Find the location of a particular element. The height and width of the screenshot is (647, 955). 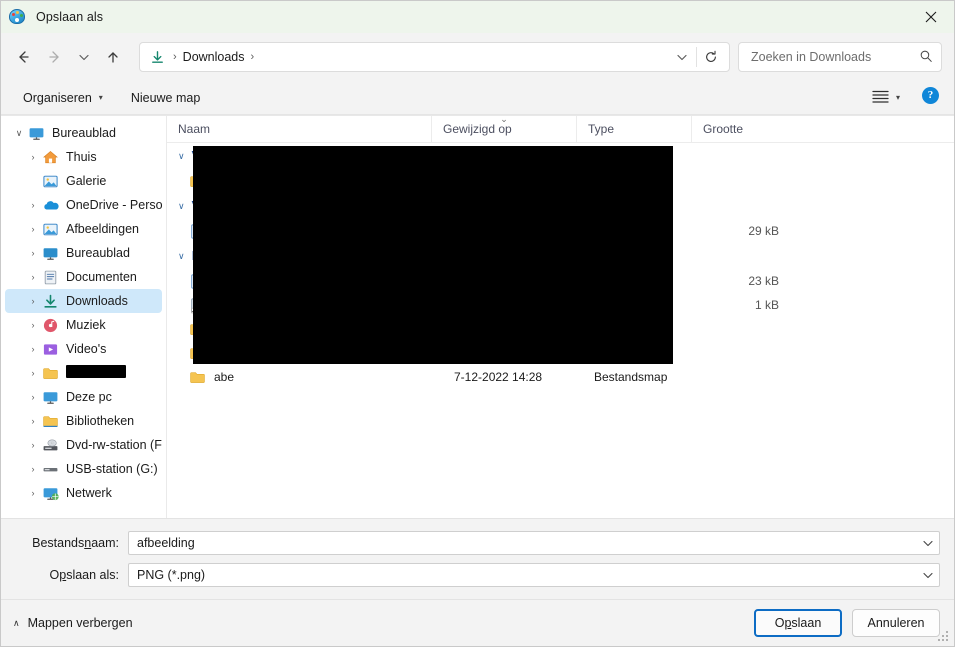

filename-row: Bestandsnaam: afbeelding is located at coordinates (477, 542).